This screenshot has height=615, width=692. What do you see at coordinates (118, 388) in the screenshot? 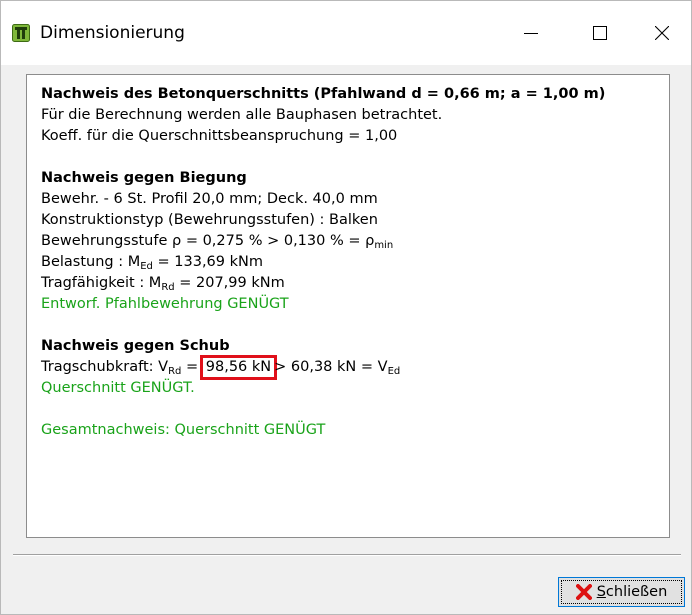
I see `shear-result: Querschnitt GENÜGT.` at bounding box center [118, 388].